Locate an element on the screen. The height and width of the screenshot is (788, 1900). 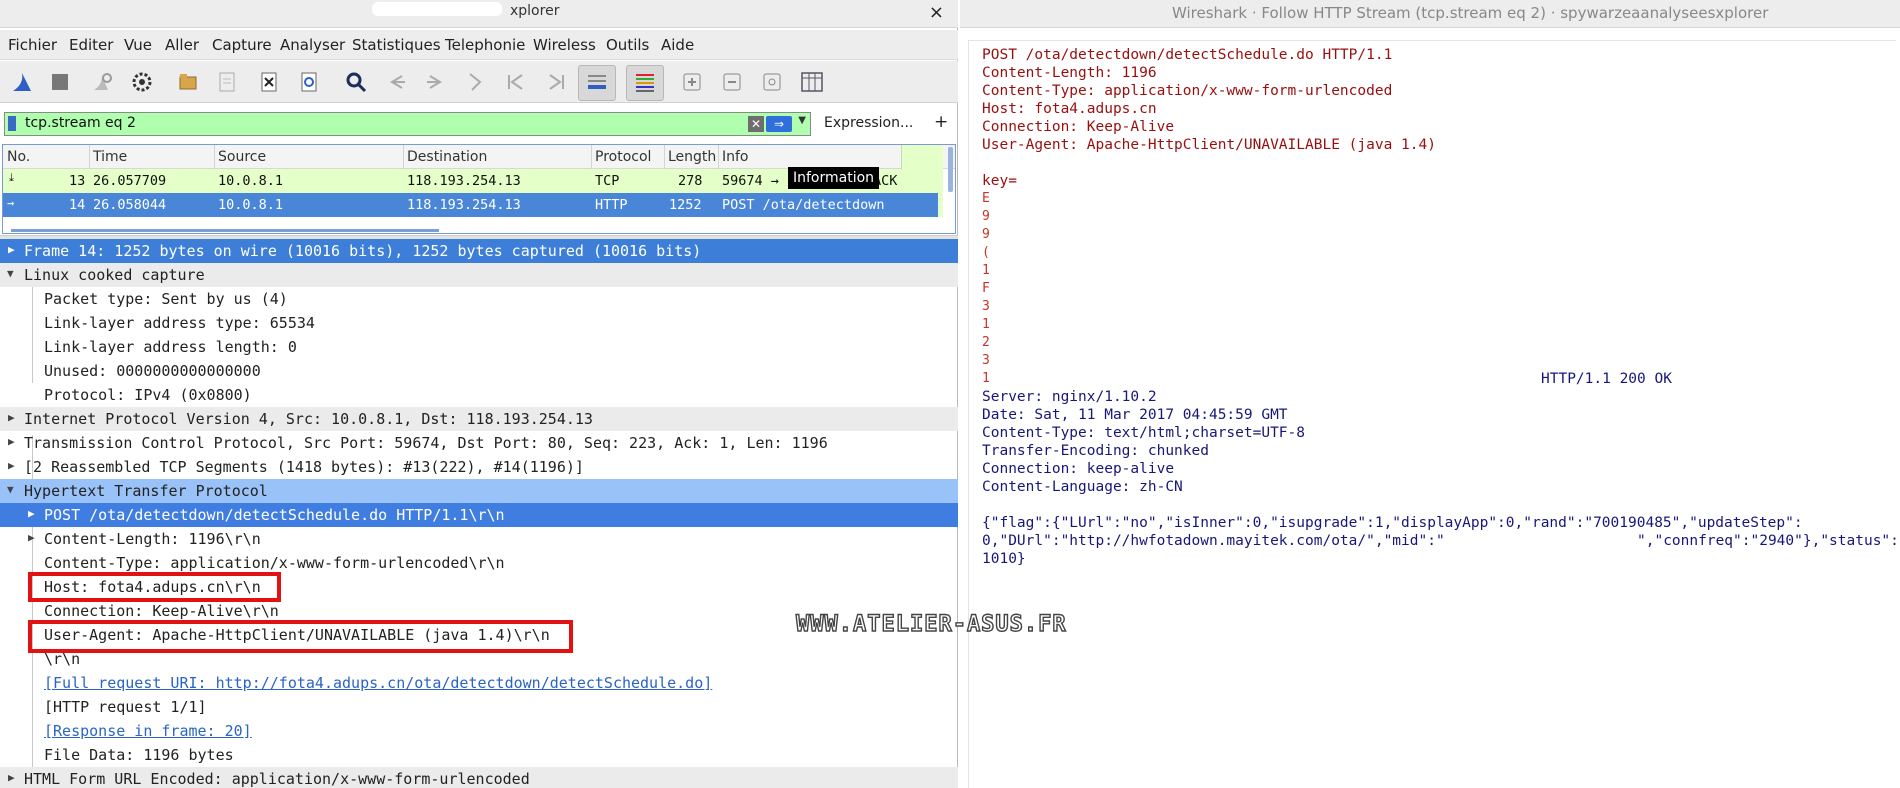
tree-row-response-in-frame: [Response in frame: 20] is located at coordinates (479, 731).